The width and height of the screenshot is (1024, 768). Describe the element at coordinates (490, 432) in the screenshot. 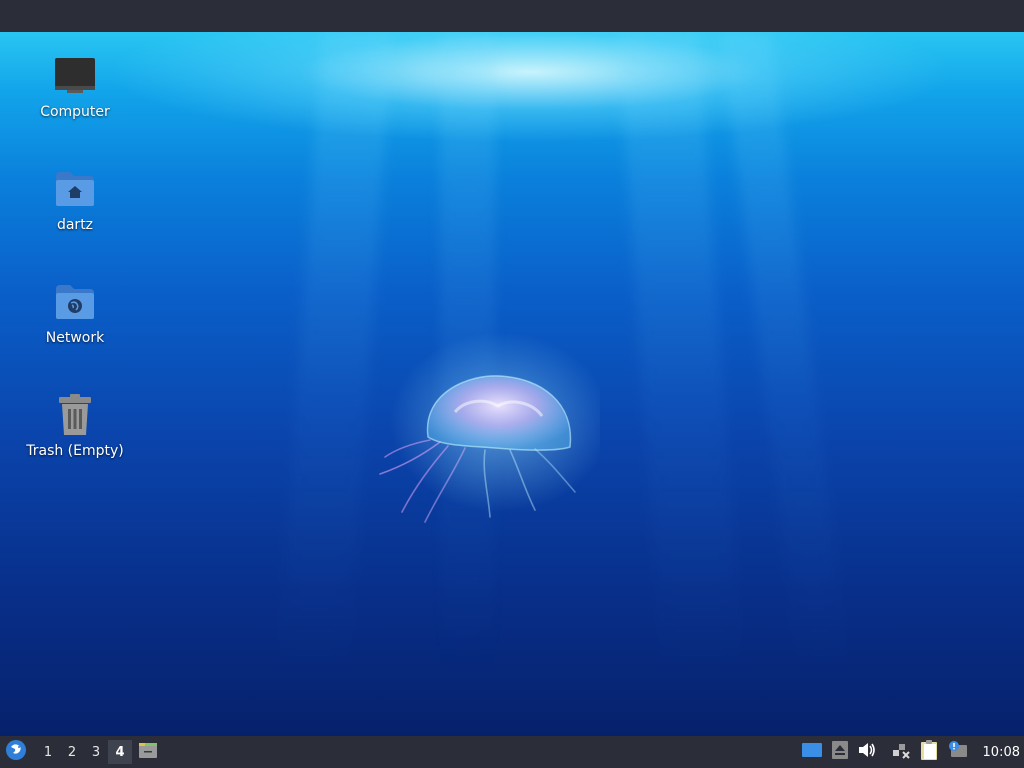

I see `jellyfish-image` at that location.